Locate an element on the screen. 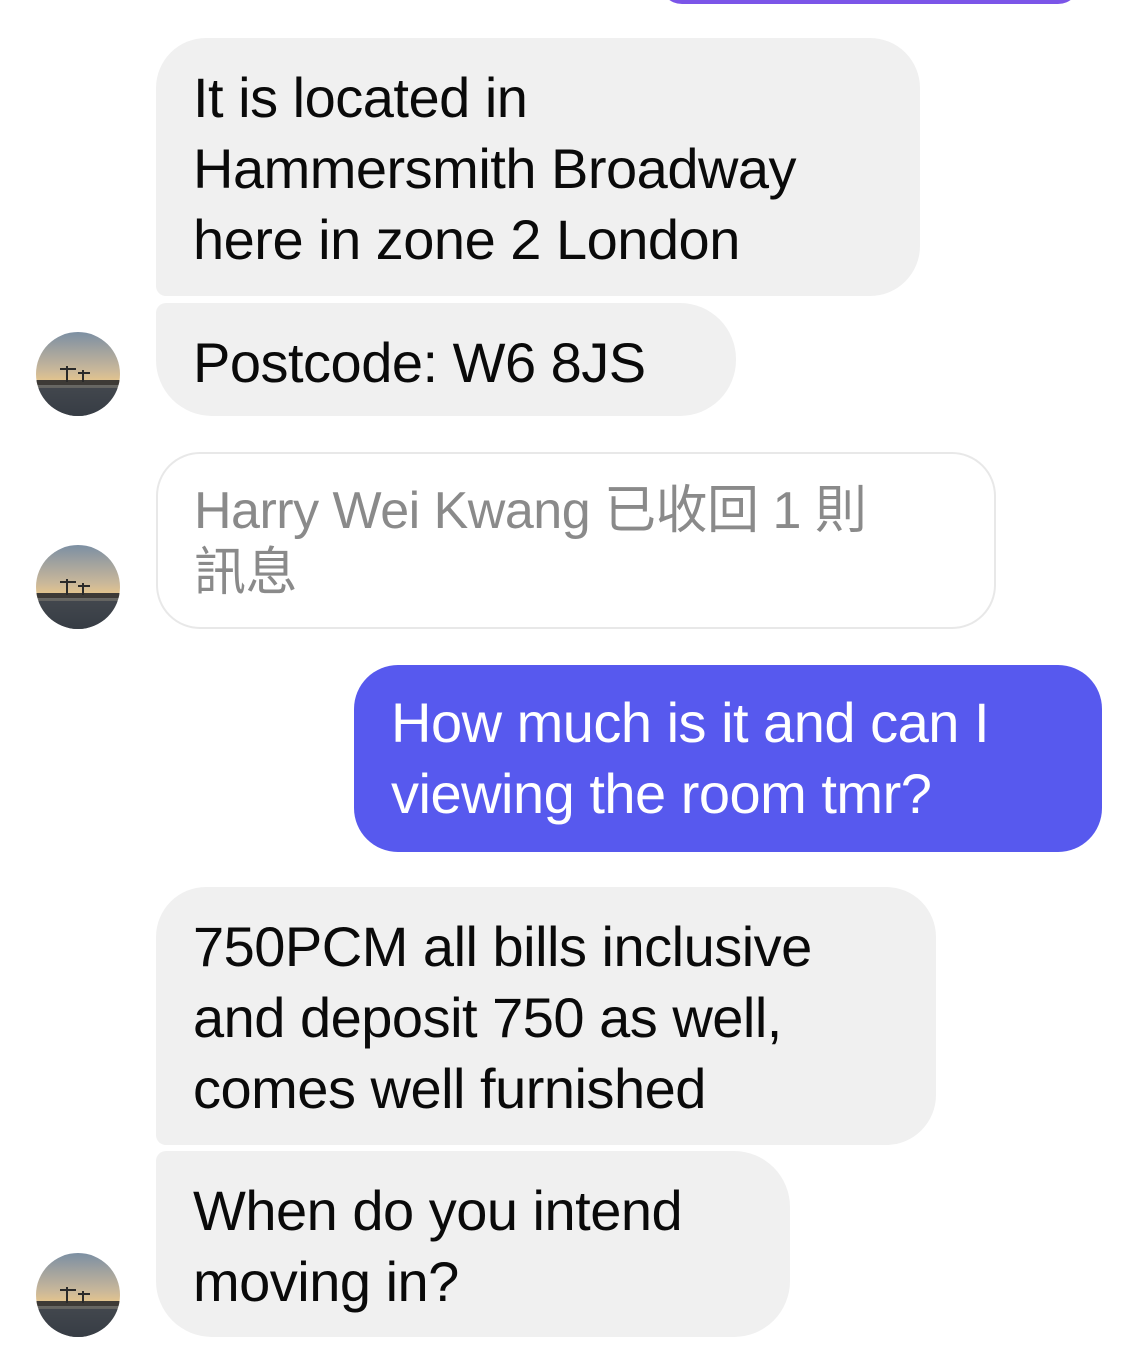 Image resolution: width=1125 pixels, height=1370 pixels. previous-sent-bubble-edge is located at coordinates (870, 2).